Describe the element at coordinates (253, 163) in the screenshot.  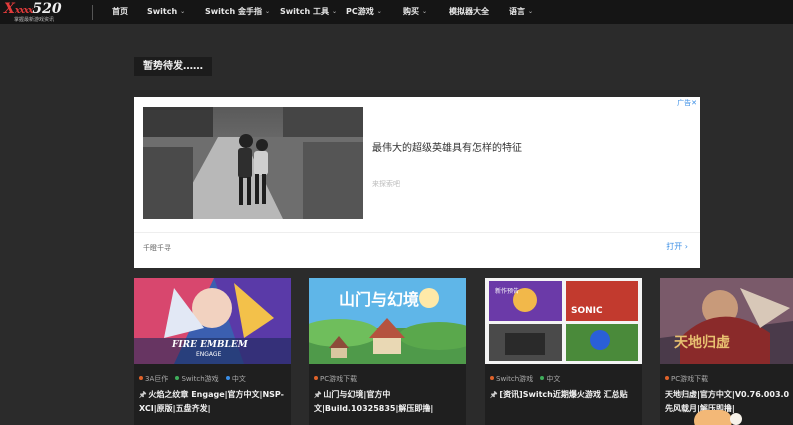
I see `ad-photo` at that location.